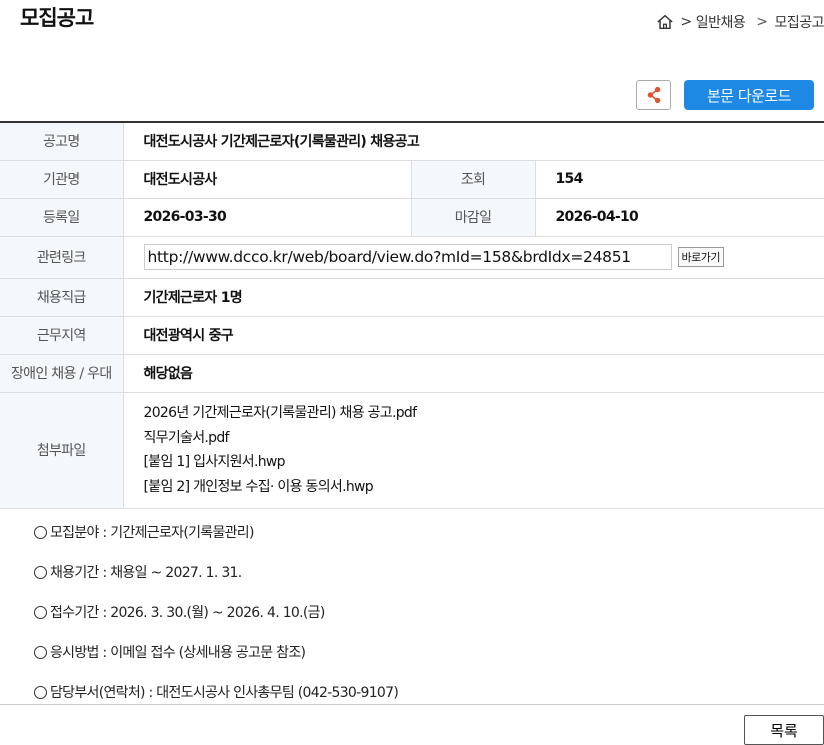 The width and height of the screenshot is (824, 745). What do you see at coordinates (62, 335) in the screenshot?
I see `region-label: 근무지역` at bounding box center [62, 335].